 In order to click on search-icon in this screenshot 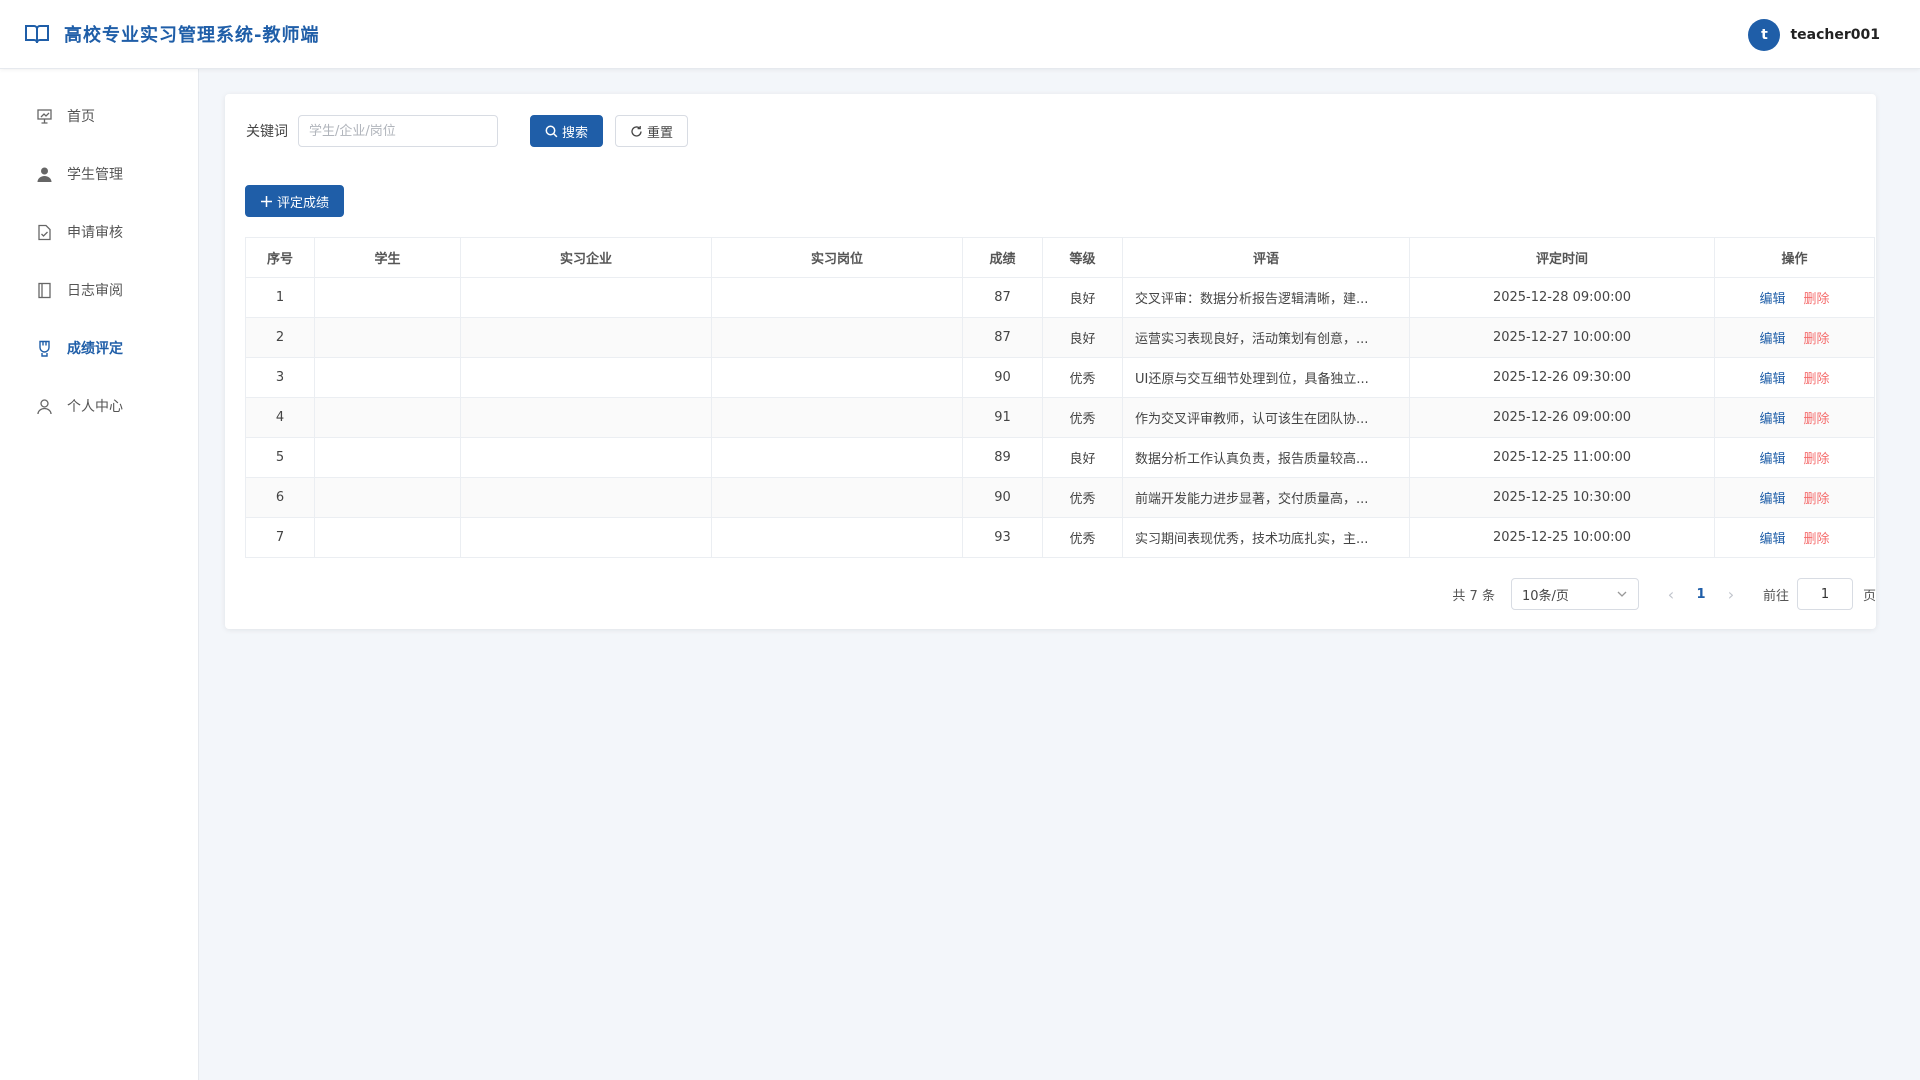, I will do `click(551, 131)`.